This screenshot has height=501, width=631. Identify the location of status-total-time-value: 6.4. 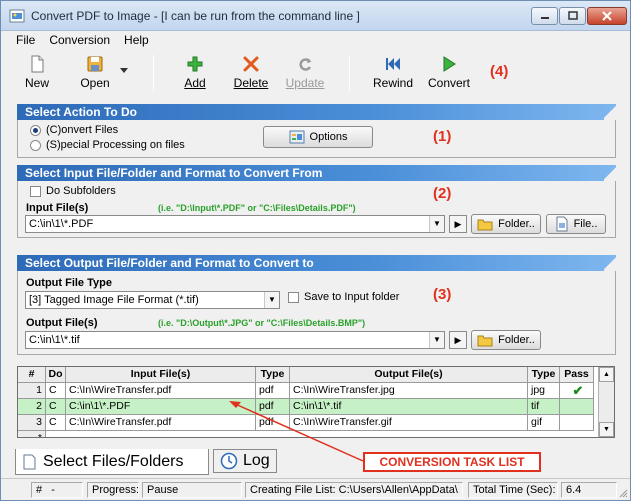
(589, 490).